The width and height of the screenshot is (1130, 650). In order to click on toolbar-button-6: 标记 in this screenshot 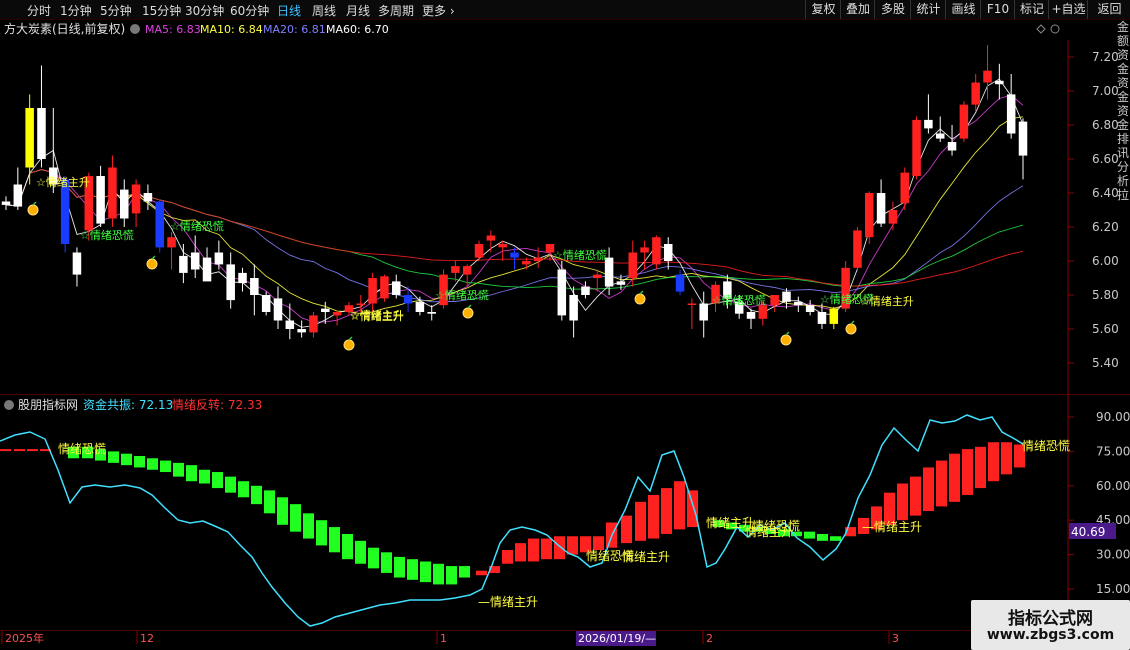, I will do `click(1031, 9)`.